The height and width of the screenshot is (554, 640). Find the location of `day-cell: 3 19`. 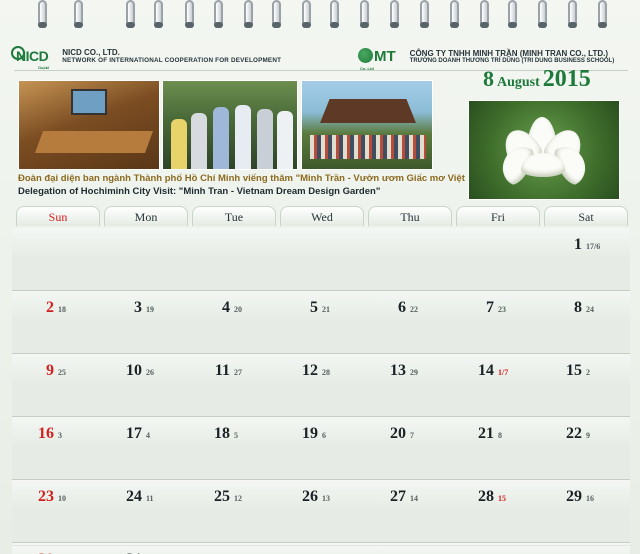

day-cell: 3 19 is located at coordinates (144, 308).